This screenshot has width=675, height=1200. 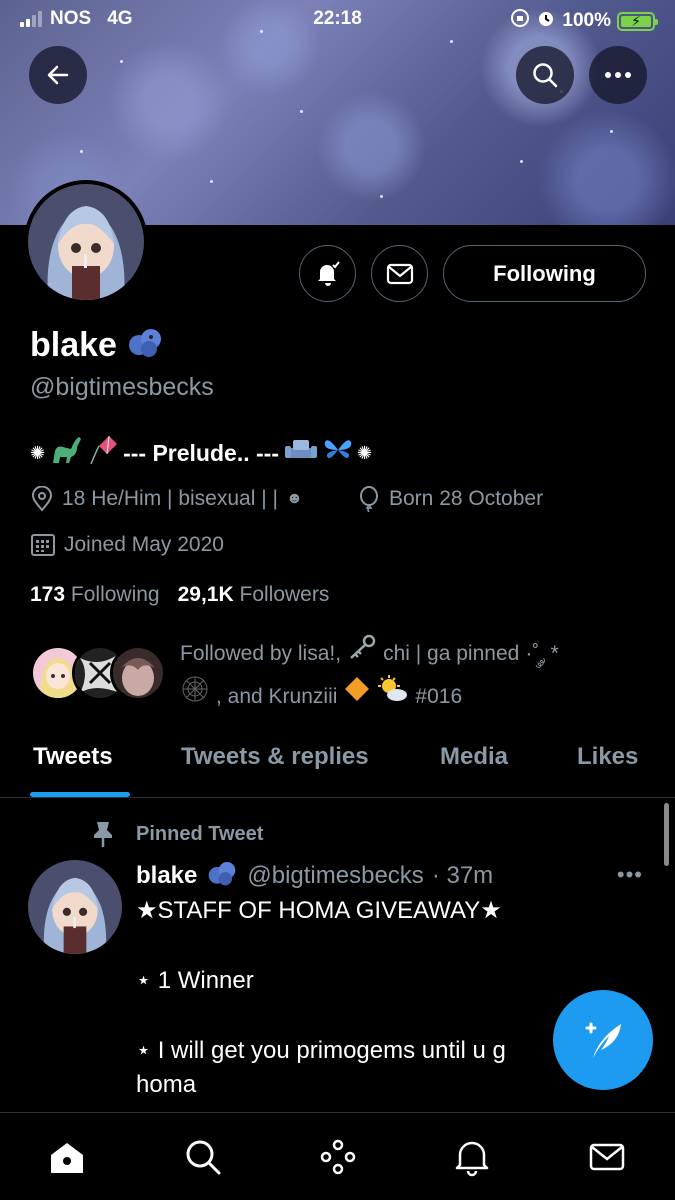 What do you see at coordinates (170, 498) in the screenshot?
I see `location-text: 18 He/Him | bisexual | |` at bounding box center [170, 498].